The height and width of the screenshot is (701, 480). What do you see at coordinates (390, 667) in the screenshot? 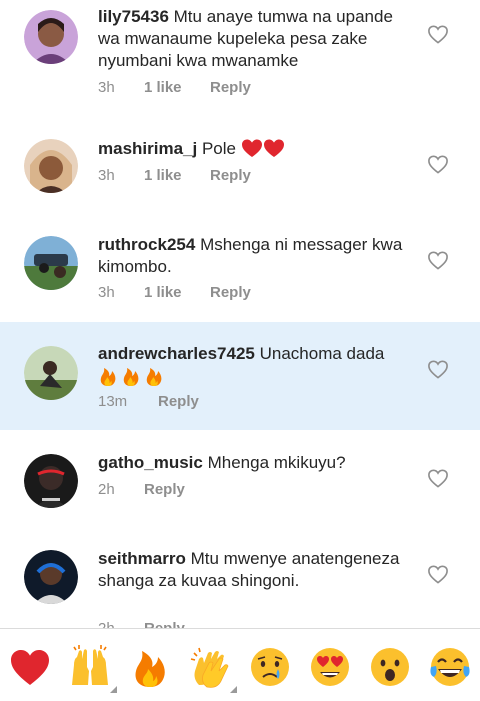
I see `surprised-face-icon` at bounding box center [390, 667].